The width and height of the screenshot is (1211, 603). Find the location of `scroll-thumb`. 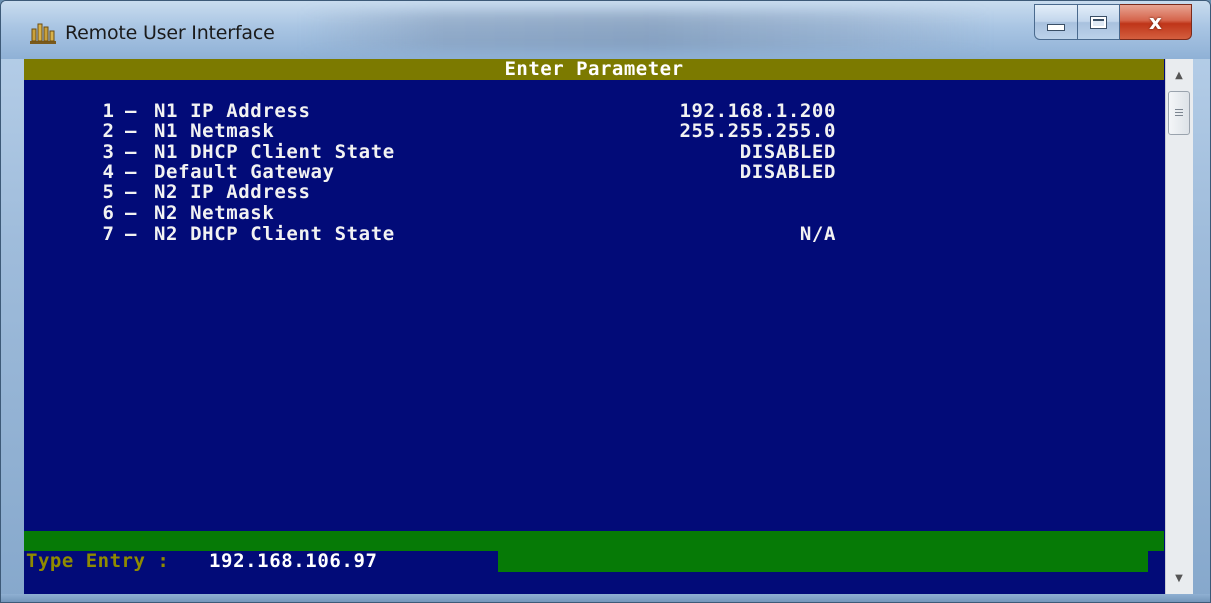

scroll-thumb is located at coordinates (1179, 113).